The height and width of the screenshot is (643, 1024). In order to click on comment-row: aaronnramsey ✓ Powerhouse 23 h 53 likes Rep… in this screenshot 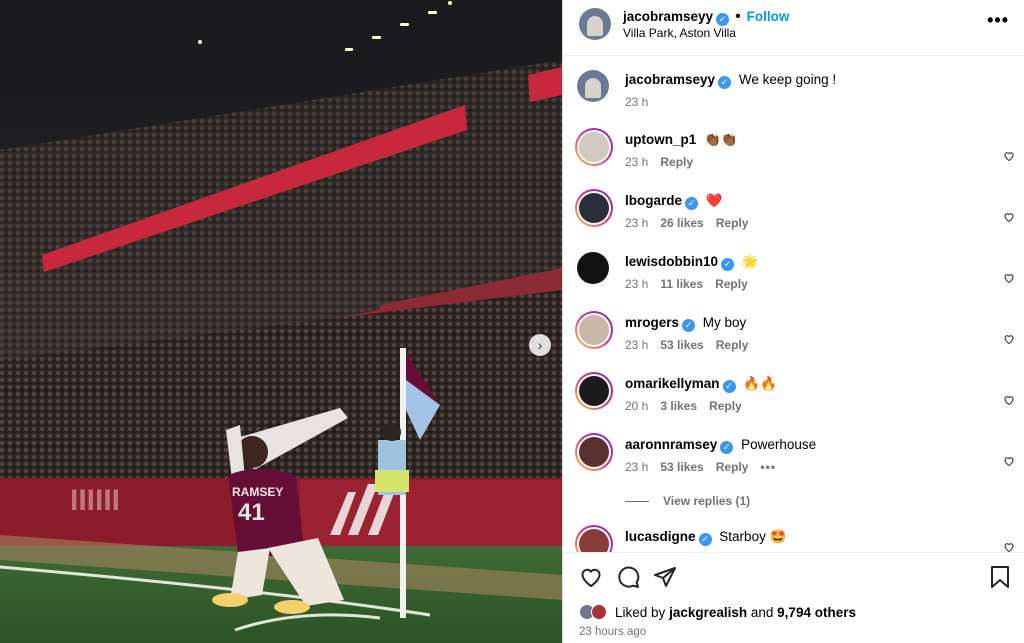, I will do `click(793, 457)`.